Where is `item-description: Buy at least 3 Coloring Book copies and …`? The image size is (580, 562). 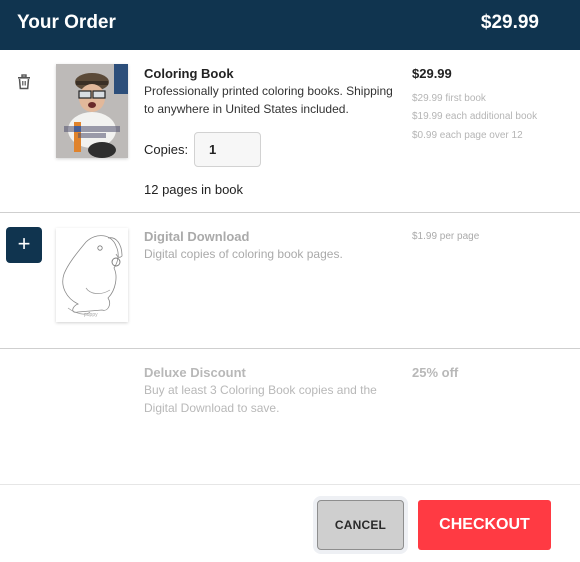
item-description: Buy at least 3 Coloring Book copies and … is located at coordinates (260, 399).